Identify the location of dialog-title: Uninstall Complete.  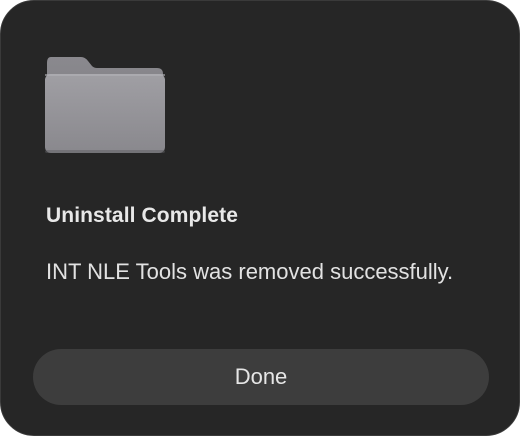
(142, 215).